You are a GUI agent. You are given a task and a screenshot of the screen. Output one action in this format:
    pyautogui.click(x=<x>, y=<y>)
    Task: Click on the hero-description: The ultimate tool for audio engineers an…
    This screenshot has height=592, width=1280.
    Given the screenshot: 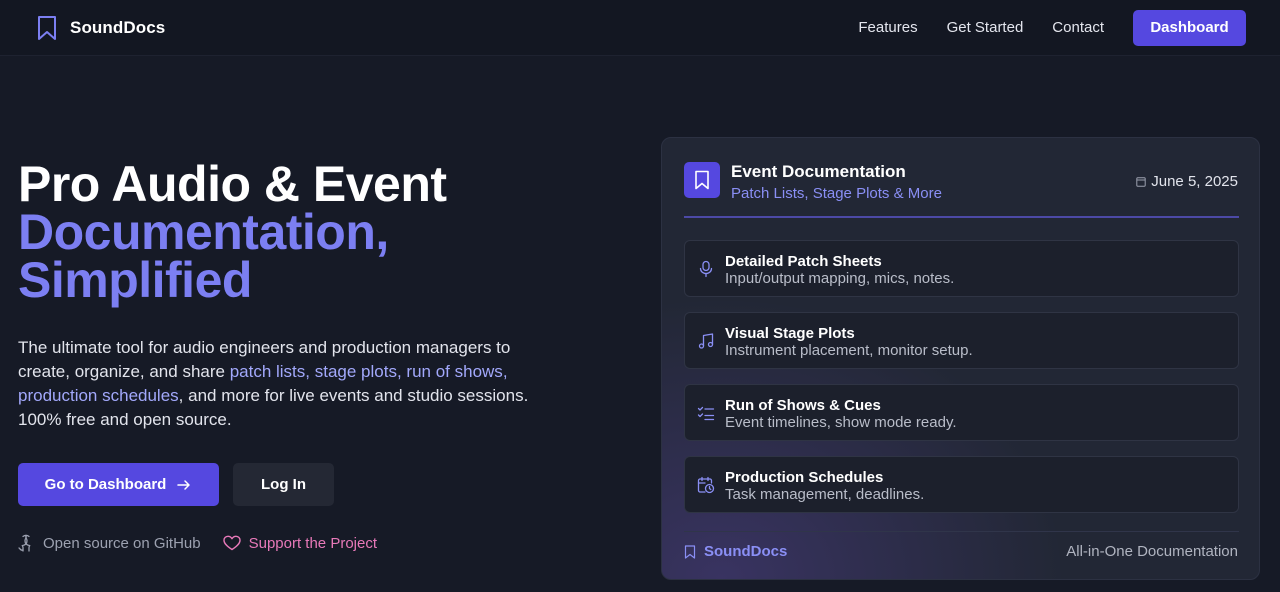 What is the action you would take?
    pyautogui.click(x=288, y=384)
    